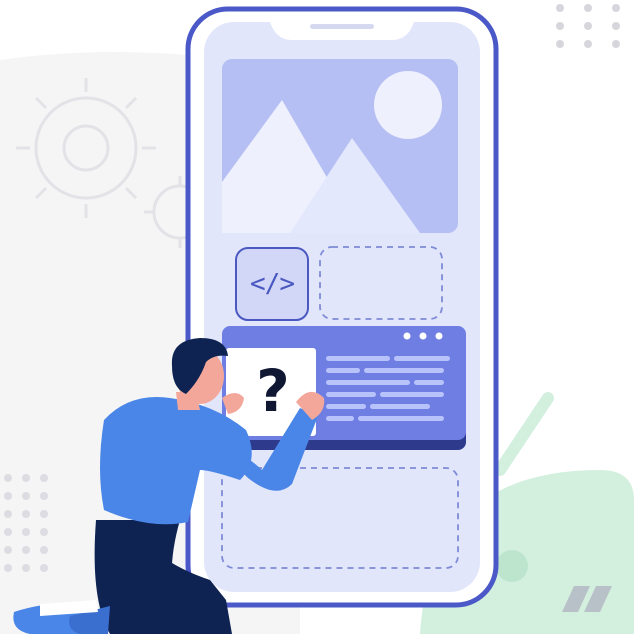 This screenshot has width=634, height=634. I want to click on image-placeholder-icon, so click(340, 146).